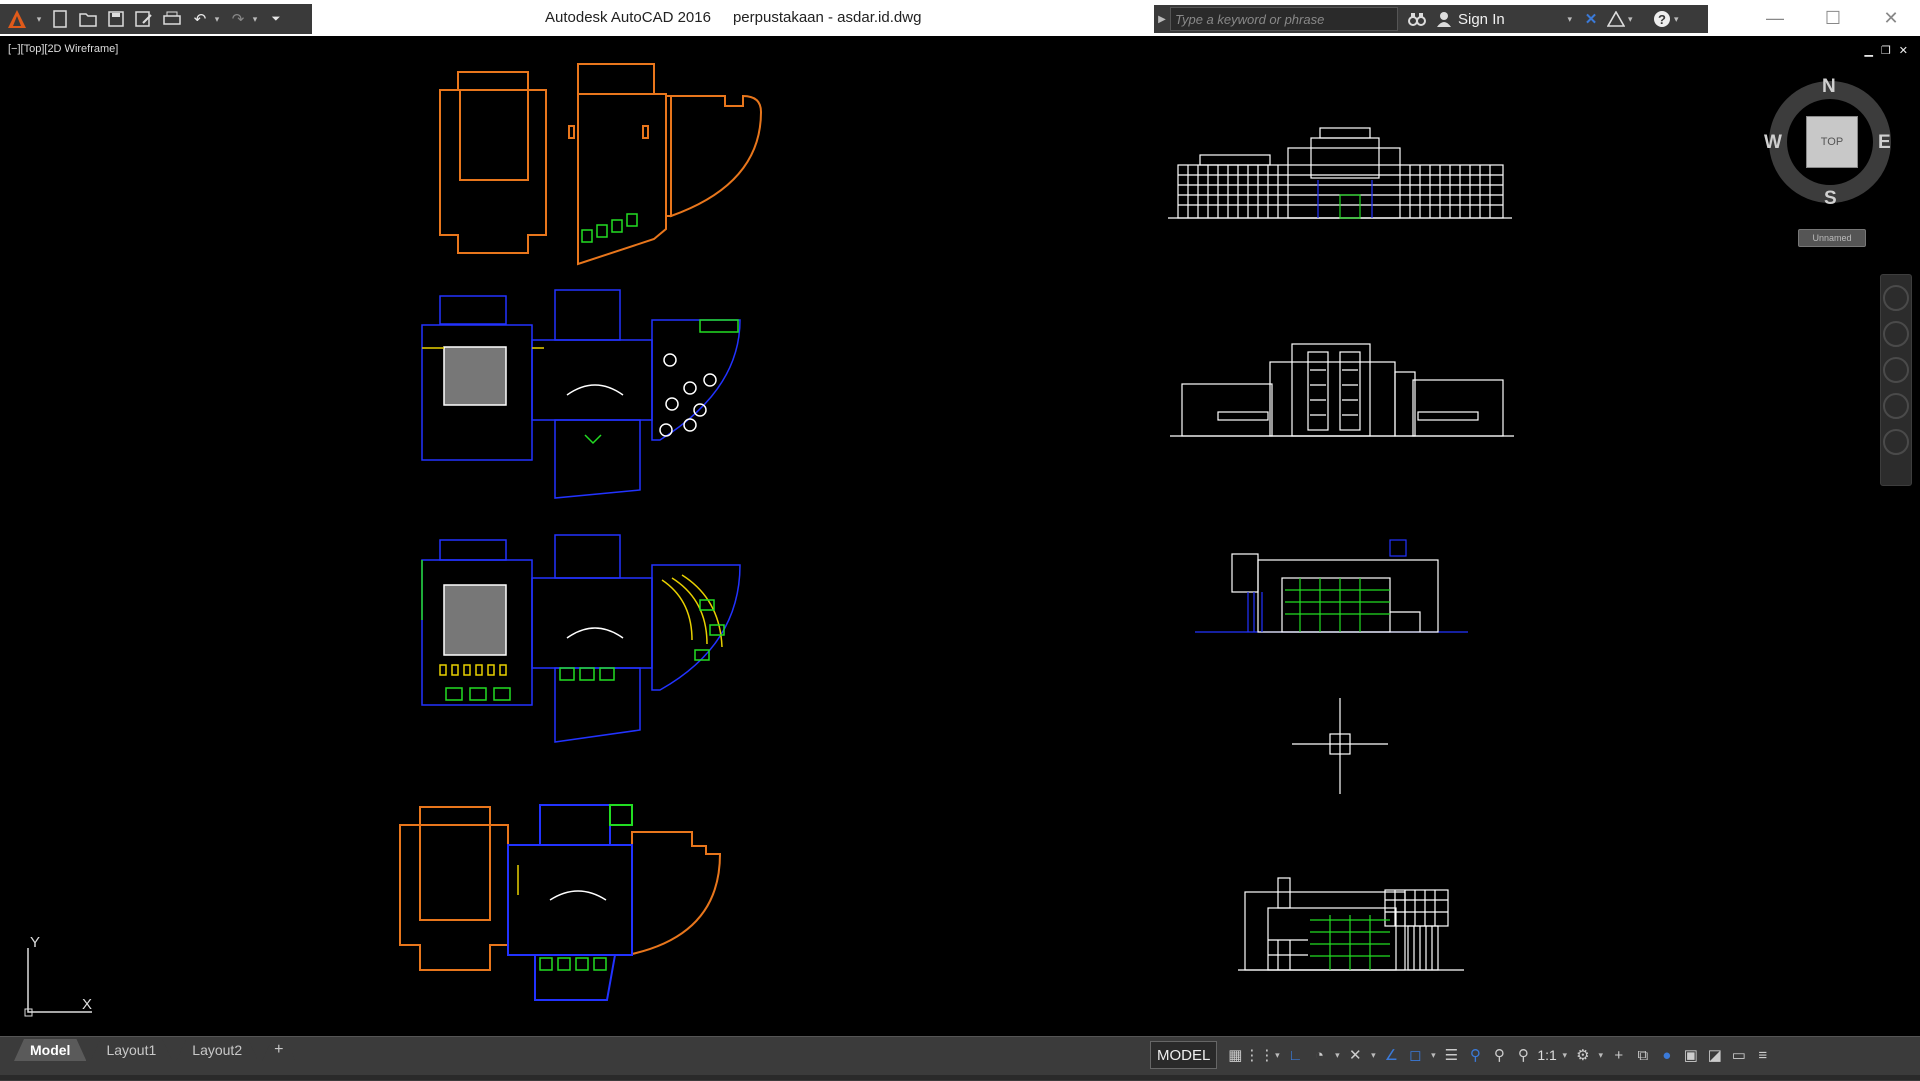 The width and height of the screenshot is (1920, 1081). I want to click on navigation-bar, so click(1896, 380).